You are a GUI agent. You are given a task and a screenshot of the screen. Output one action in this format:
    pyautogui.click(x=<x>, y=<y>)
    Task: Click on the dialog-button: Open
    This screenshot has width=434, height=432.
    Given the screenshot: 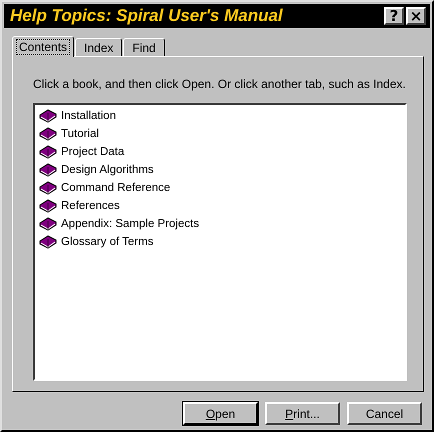 What is the action you would take?
    pyautogui.click(x=220, y=413)
    